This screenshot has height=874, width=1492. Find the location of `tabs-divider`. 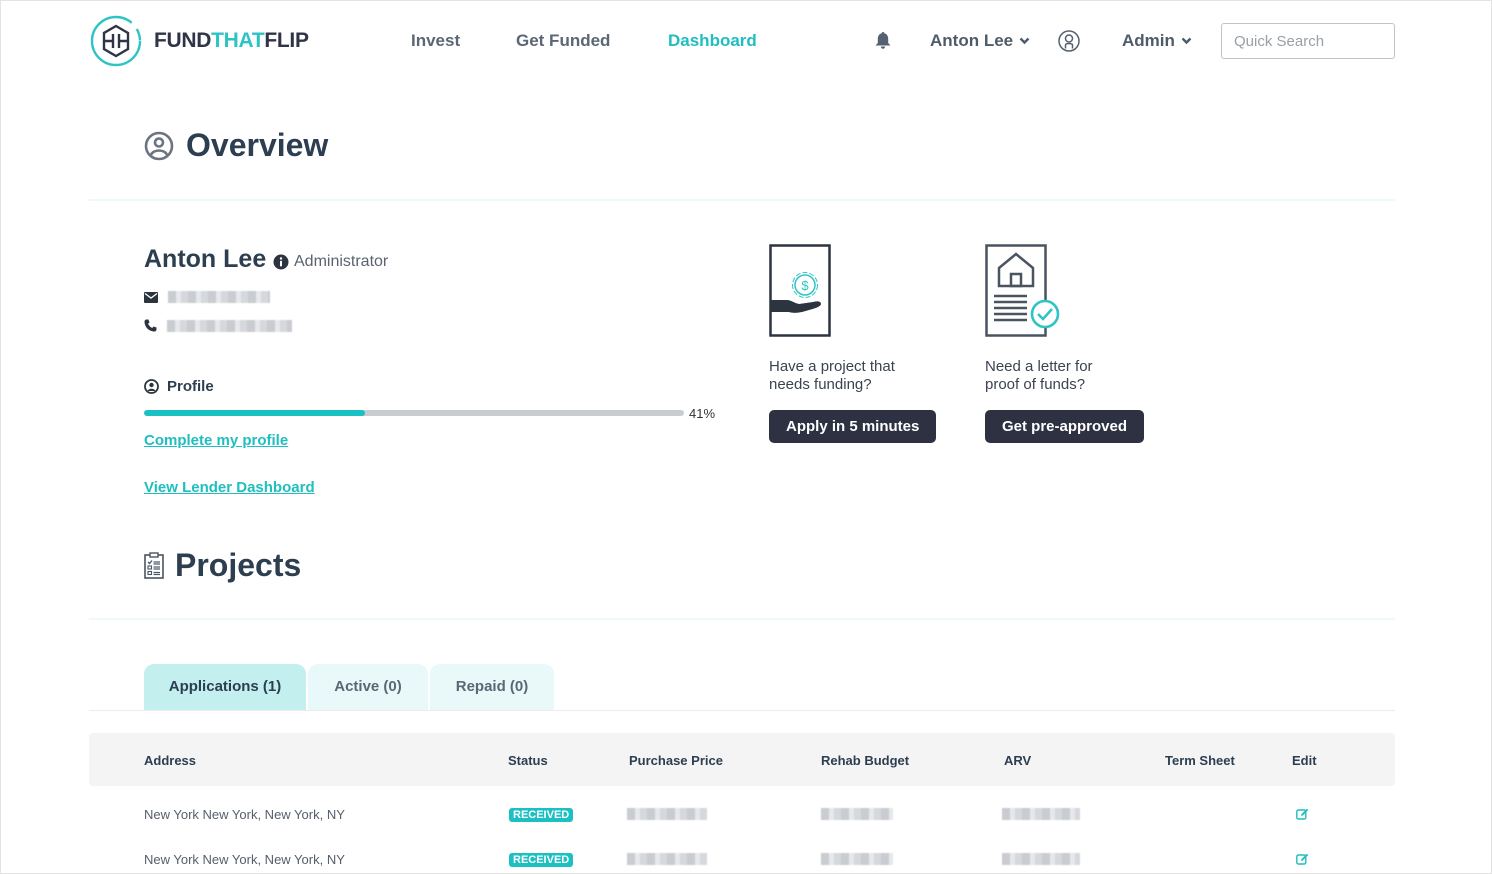

tabs-divider is located at coordinates (742, 710).